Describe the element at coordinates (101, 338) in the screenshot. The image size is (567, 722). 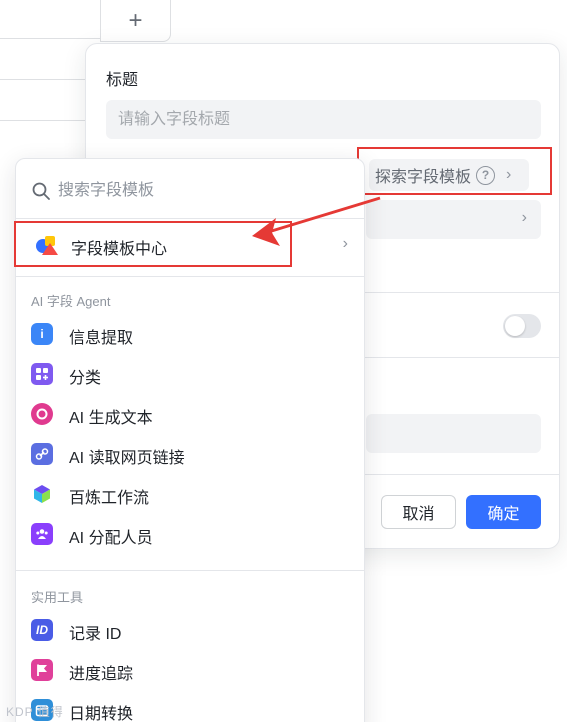
I see `list-item-label: 信息提取` at that location.